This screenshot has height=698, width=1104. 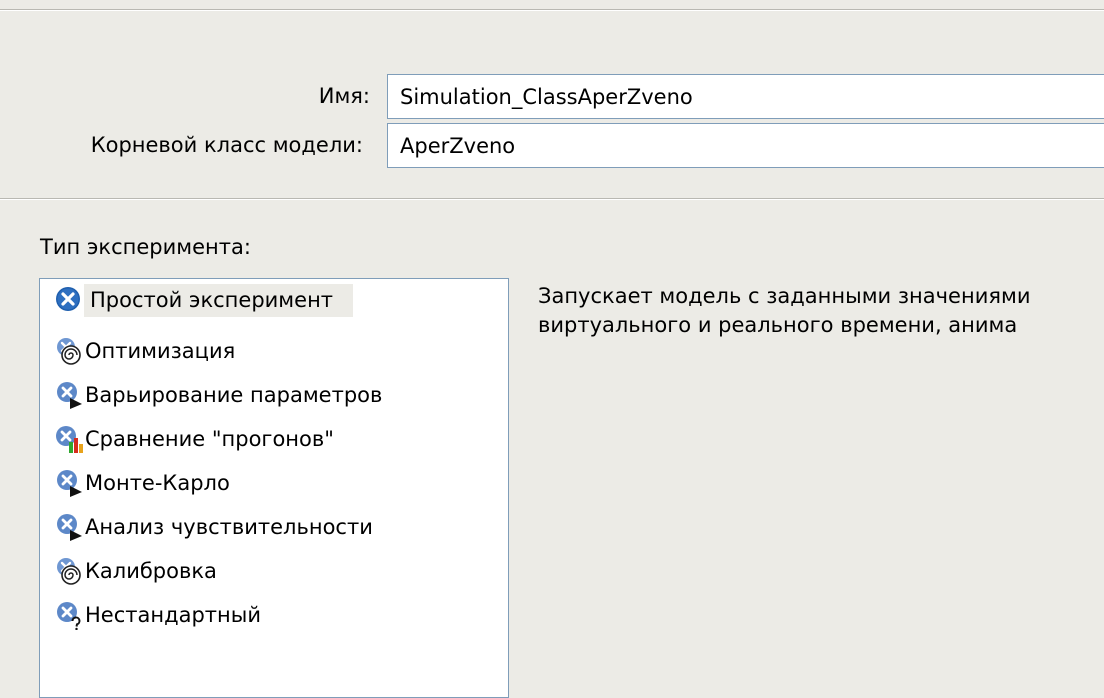 What do you see at coordinates (552, 199) in the screenshot?
I see `section-separator` at bounding box center [552, 199].